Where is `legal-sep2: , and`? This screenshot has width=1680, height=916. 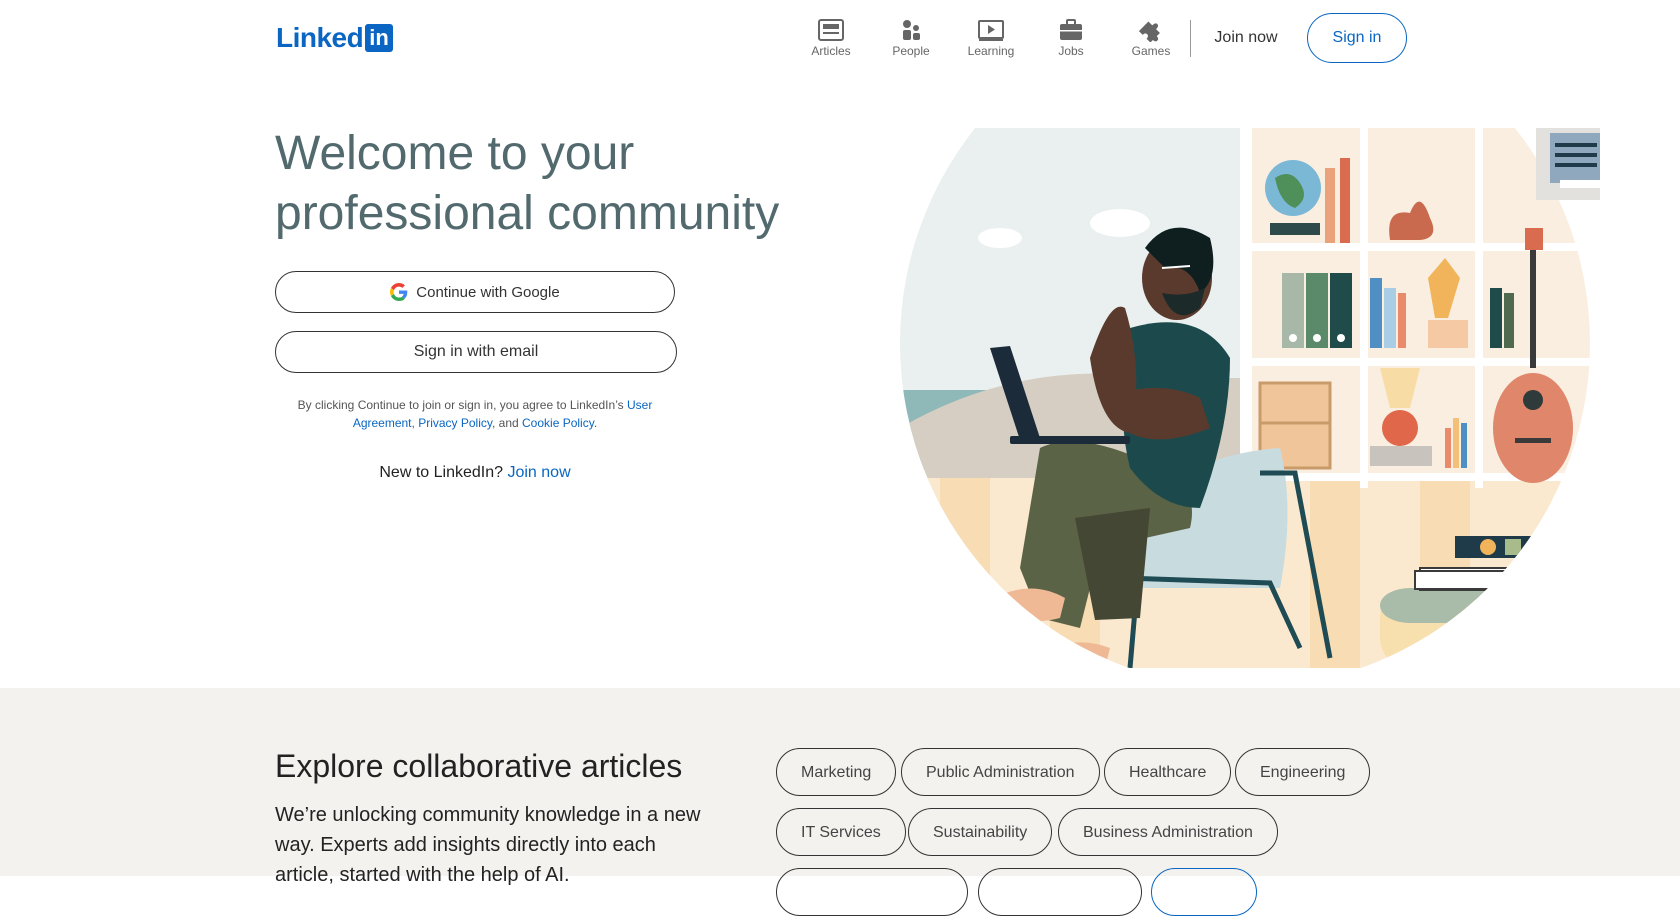 legal-sep2: , and is located at coordinates (507, 423).